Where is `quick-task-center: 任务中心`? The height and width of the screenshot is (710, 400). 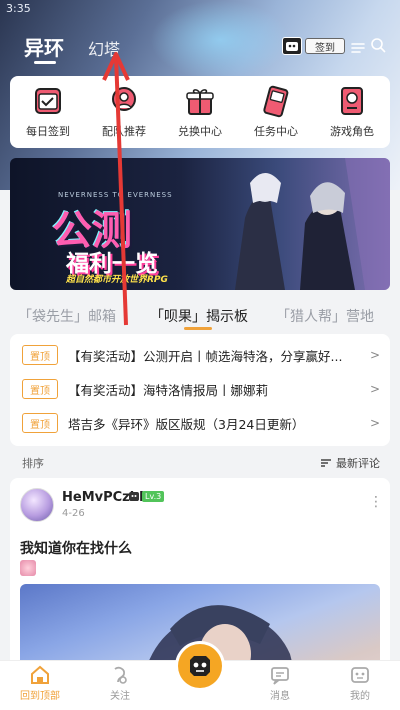
quick-task-center: 任务中心 is located at coordinates (276, 112).